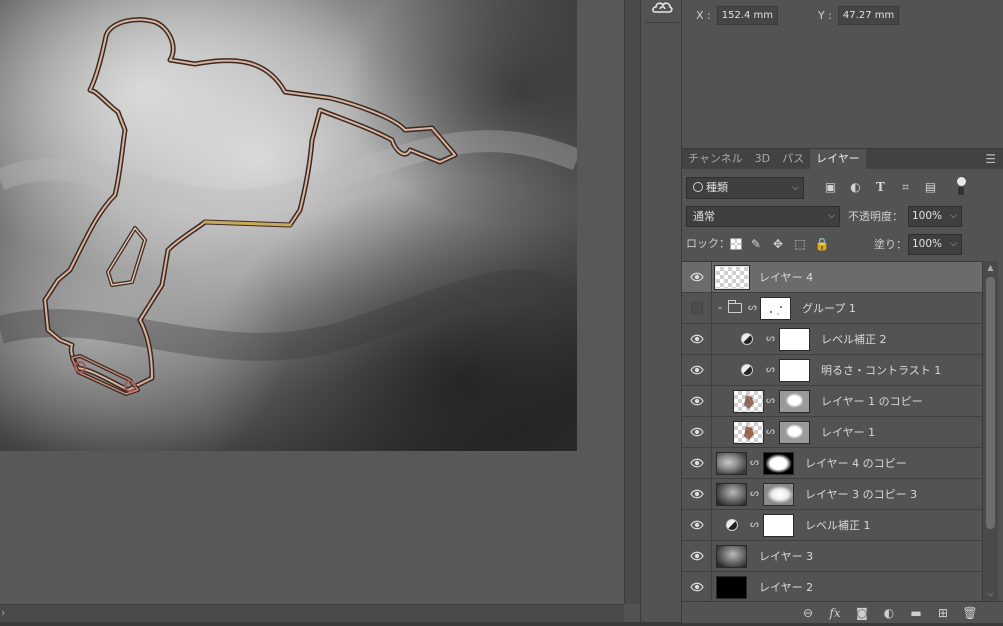  What do you see at coordinates (736, 244) in the screenshot?
I see `lock-transparency-icon` at bounding box center [736, 244].